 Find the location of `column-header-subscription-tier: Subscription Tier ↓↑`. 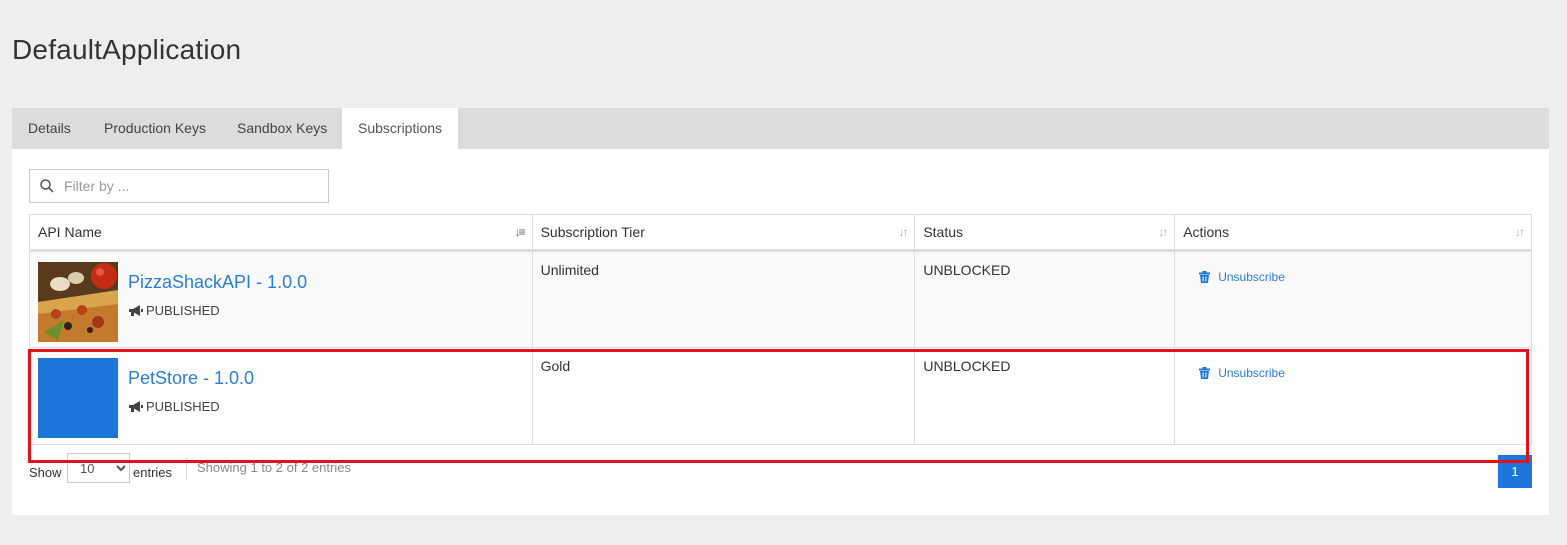

column-header-subscription-tier: Subscription Tier ↓↑ is located at coordinates (723, 233).